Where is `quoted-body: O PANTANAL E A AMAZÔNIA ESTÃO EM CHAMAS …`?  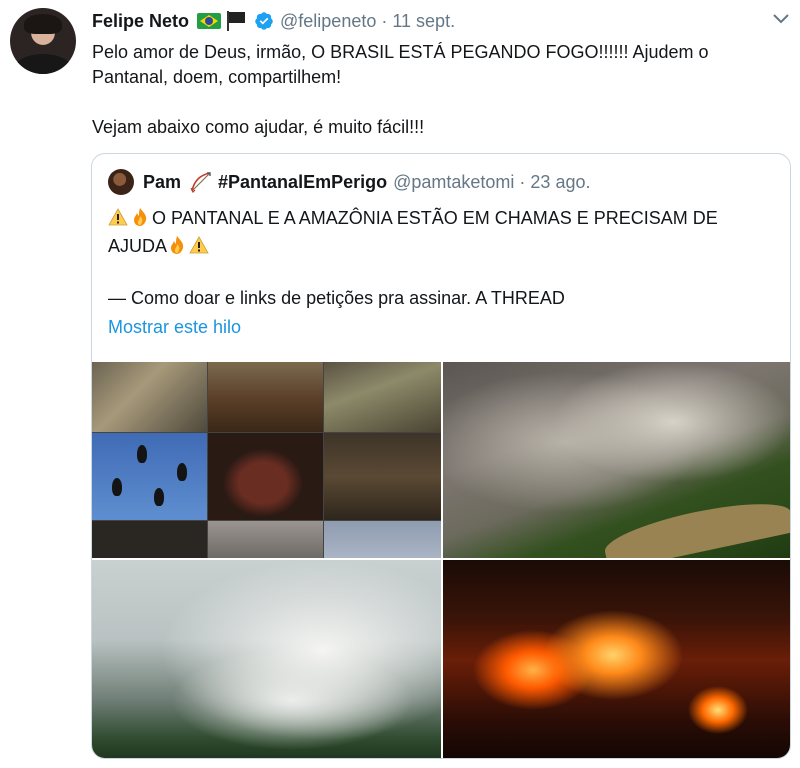 quoted-body: O PANTANAL E A AMAZÔNIA ESTÃO EM CHAMAS … is located at coordinates (444, 258).